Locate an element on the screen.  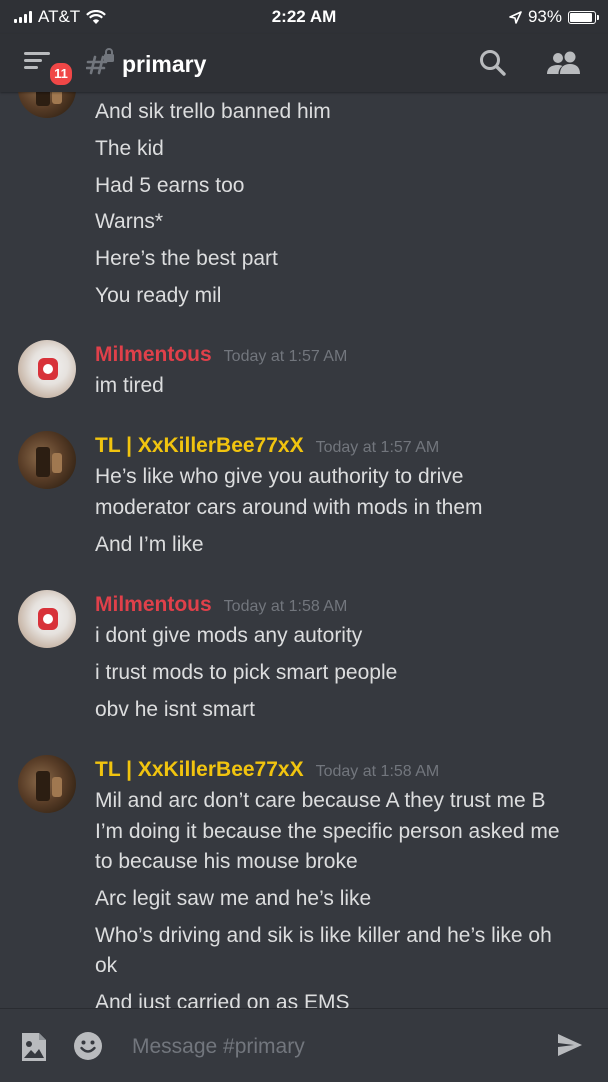
message-line: And sik trello banned him is located at coordinates (213, 111).